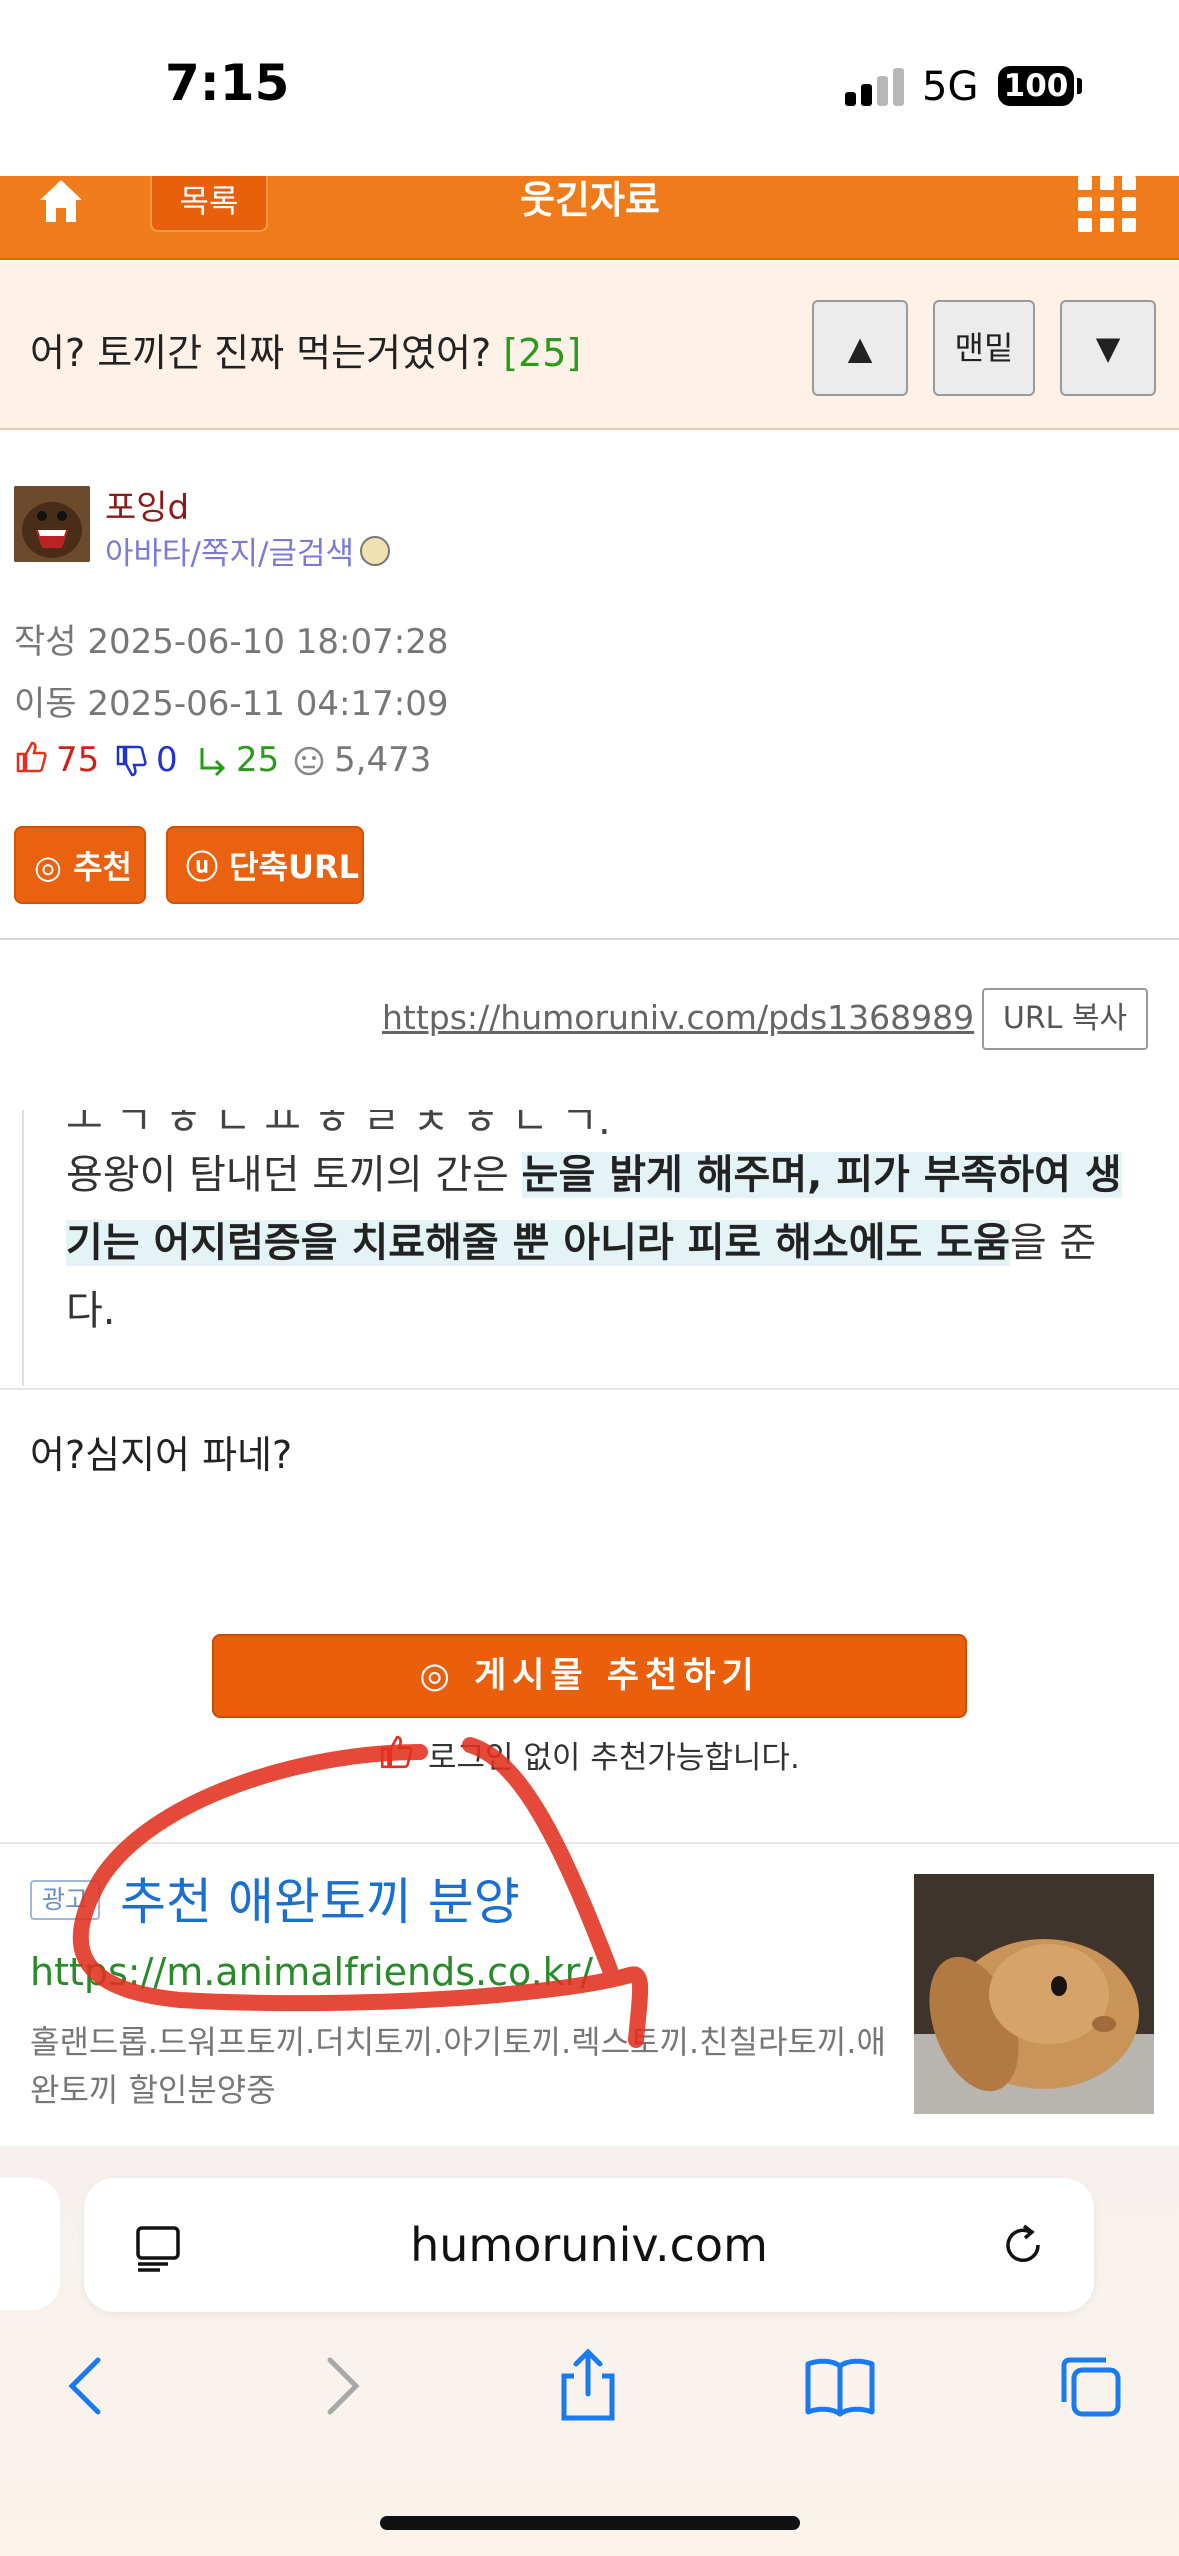 The height and width of the screenshot is (2556, 1179). Describe the element at coordinates (161, 1455) in the screenshot. I see `post-body-text: 어?심지어 파네?` at that location.